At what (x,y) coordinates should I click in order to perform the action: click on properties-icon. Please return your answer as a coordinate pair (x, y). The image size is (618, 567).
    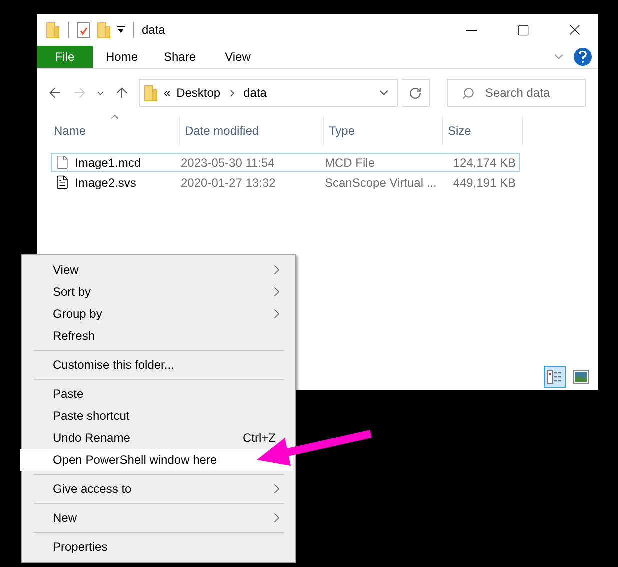
    Looking at the image, I should click on (84, 30).